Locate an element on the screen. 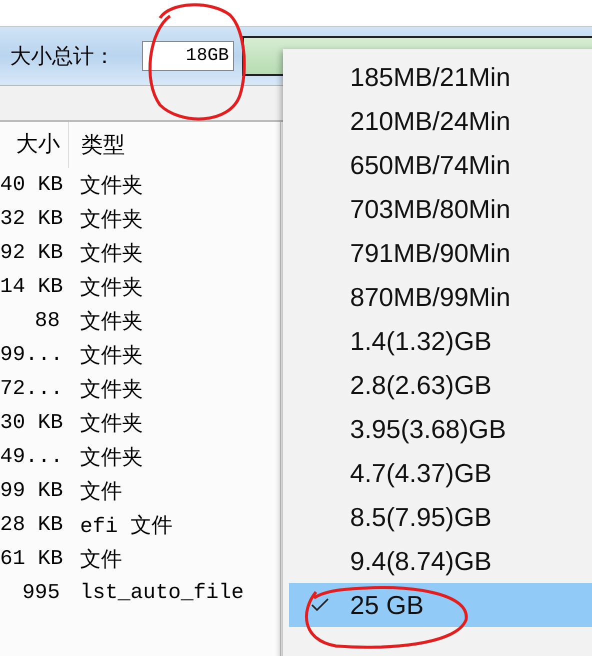  menu-item: 210MB/24Min is located at coordinates (437, 121).